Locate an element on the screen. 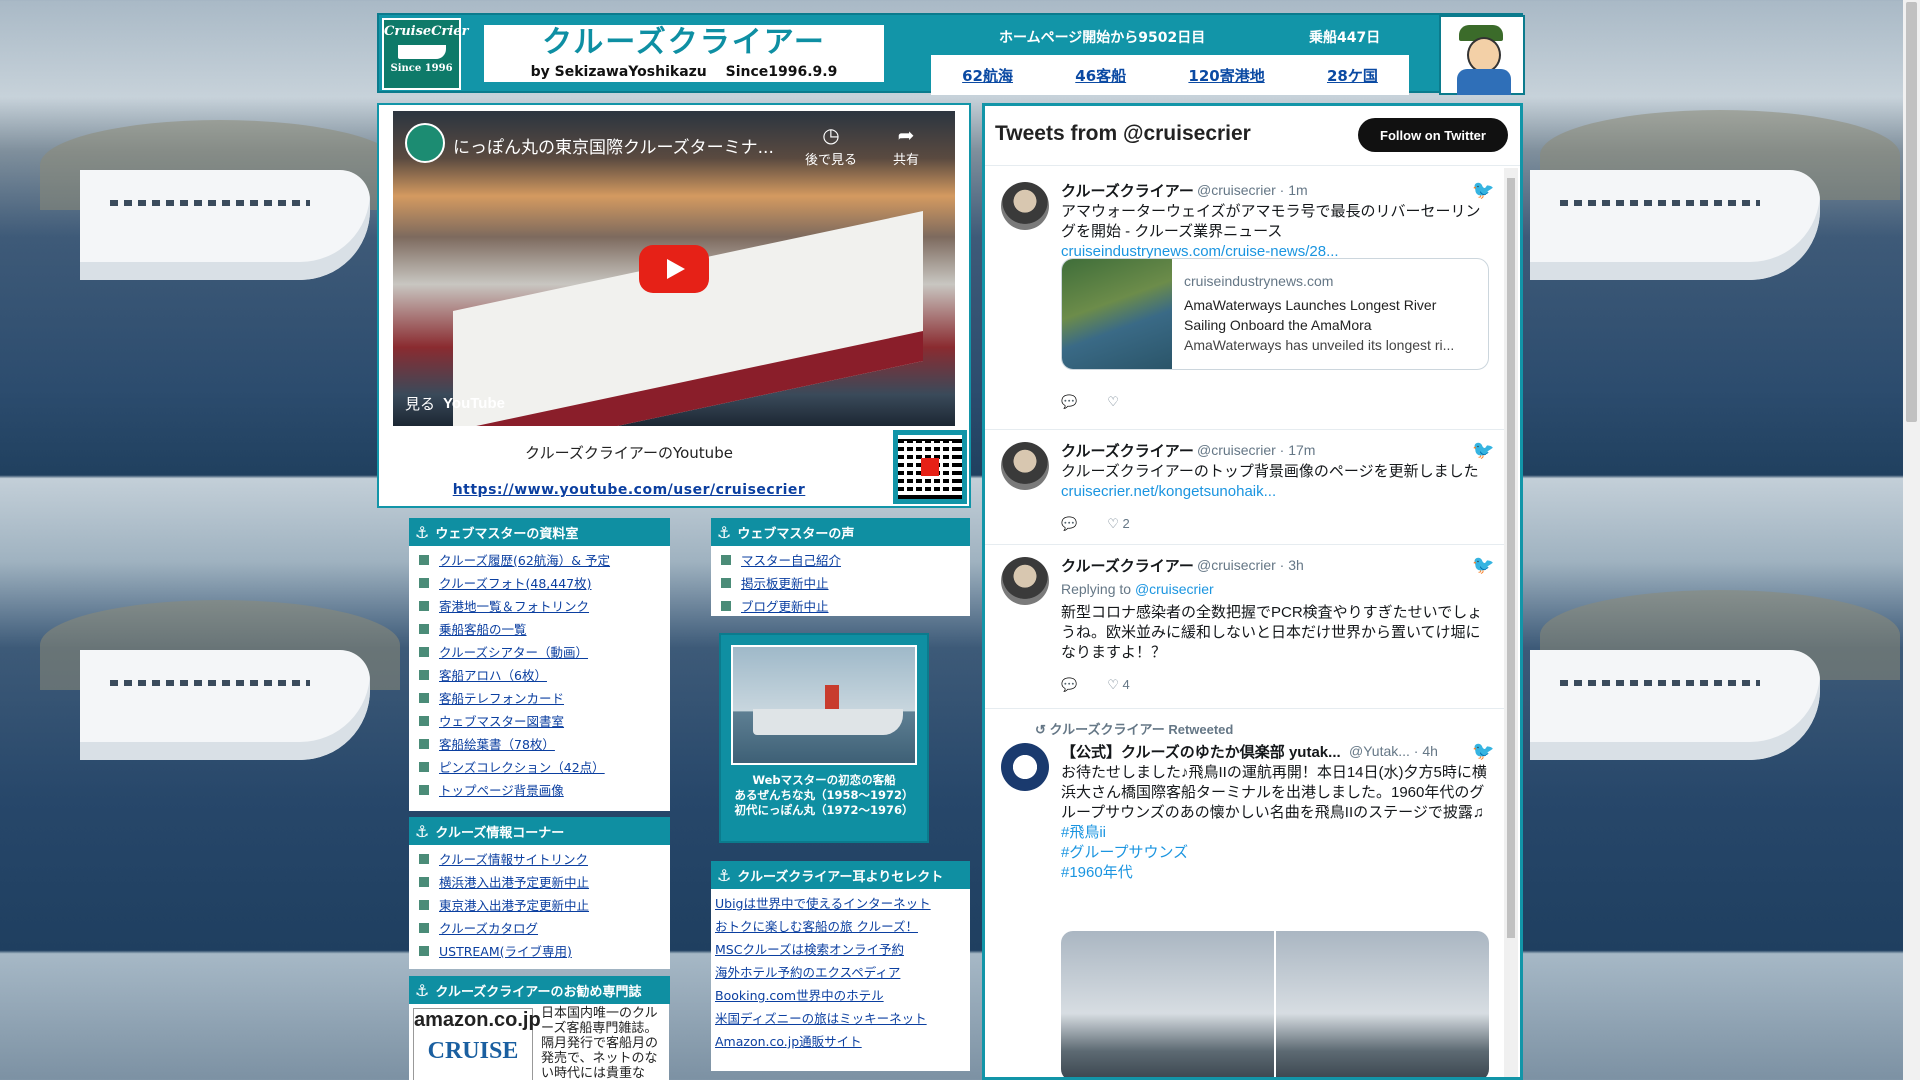  watch-later-button: ◷ 後で見る is located at coordinates (831, 145).